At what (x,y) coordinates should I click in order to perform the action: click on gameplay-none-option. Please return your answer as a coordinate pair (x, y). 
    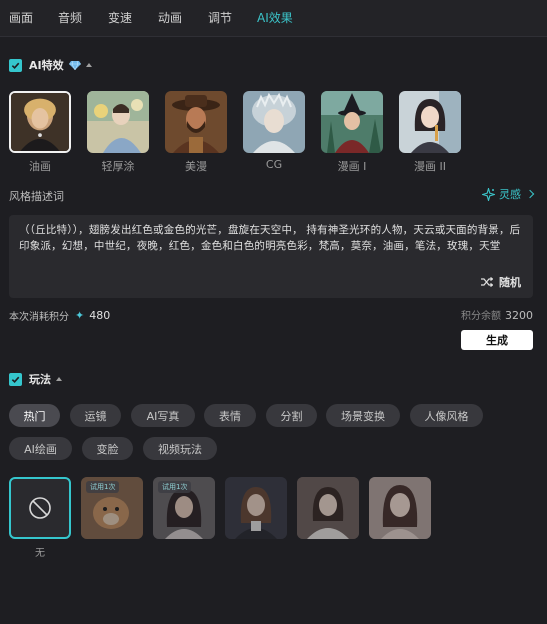
    Looking at the image, I should click on (40, 508).